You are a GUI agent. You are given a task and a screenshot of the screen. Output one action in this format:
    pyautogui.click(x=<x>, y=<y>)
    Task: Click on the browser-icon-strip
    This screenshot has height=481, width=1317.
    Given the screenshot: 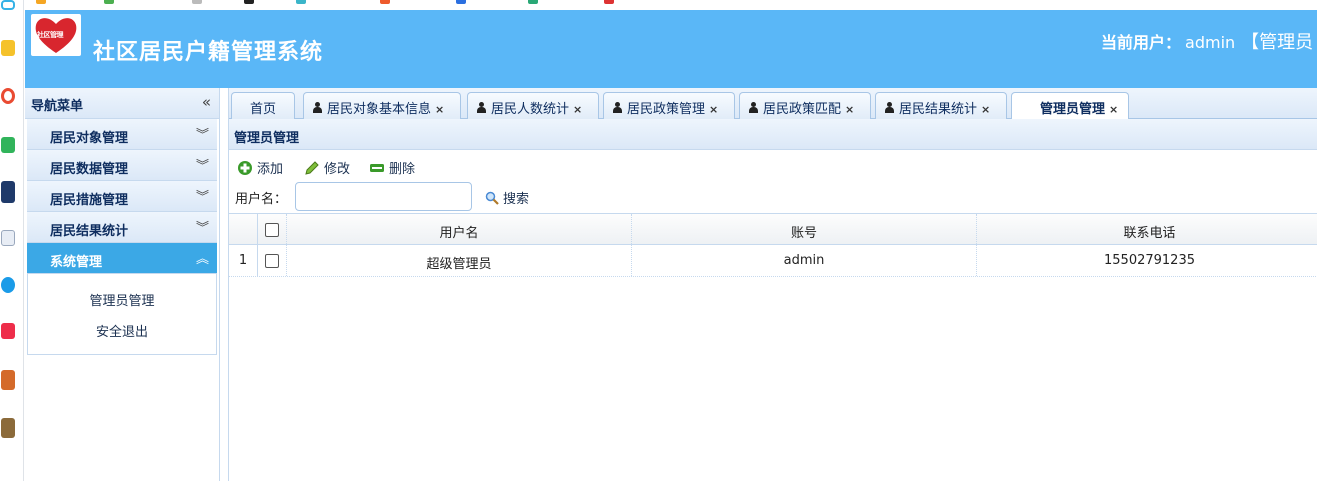 What is the action you would take?
    pyautogui.click(x=12, y=240)
    